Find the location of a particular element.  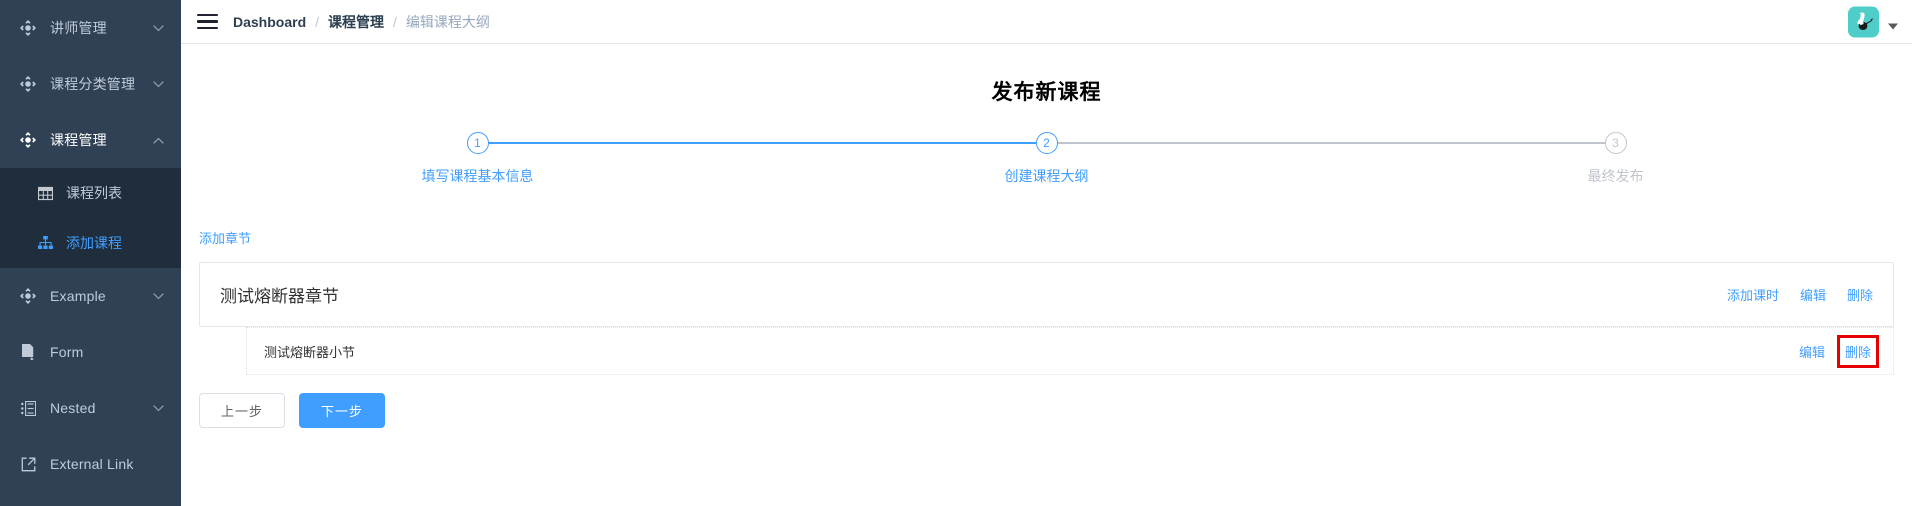

previous-step-button: 上一步 is located at coordinates (242, 410).